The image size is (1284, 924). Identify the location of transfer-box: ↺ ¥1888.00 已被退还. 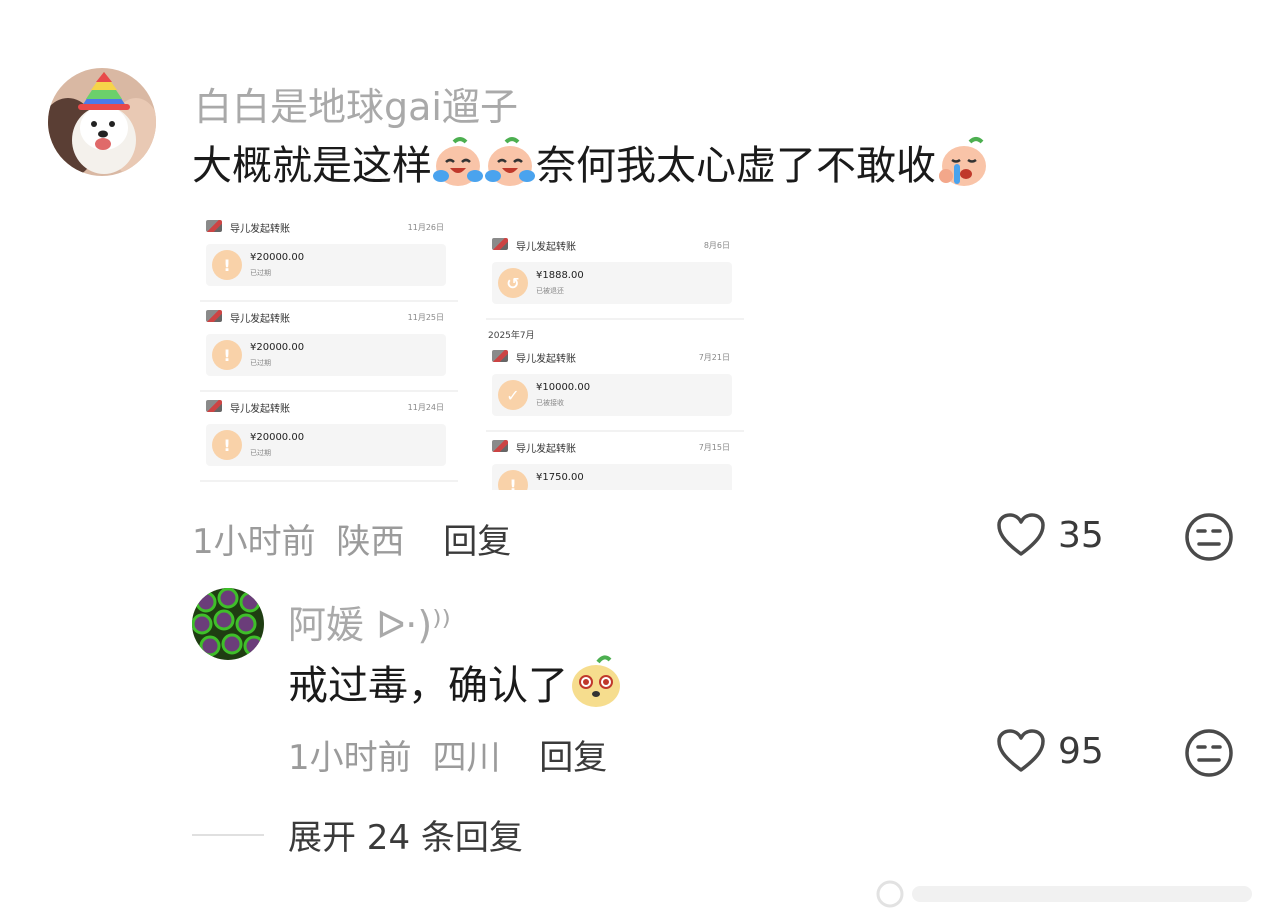
(612, 283).